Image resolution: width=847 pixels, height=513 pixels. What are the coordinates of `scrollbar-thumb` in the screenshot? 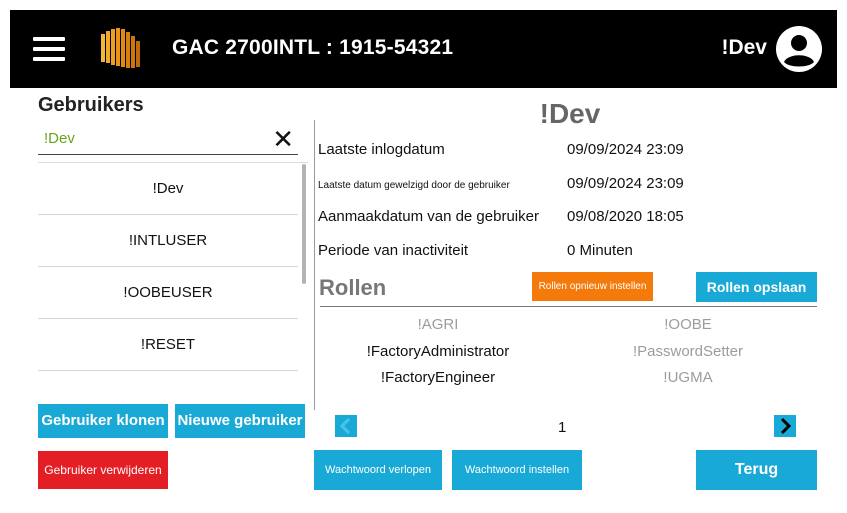 It's located at (304, 224).